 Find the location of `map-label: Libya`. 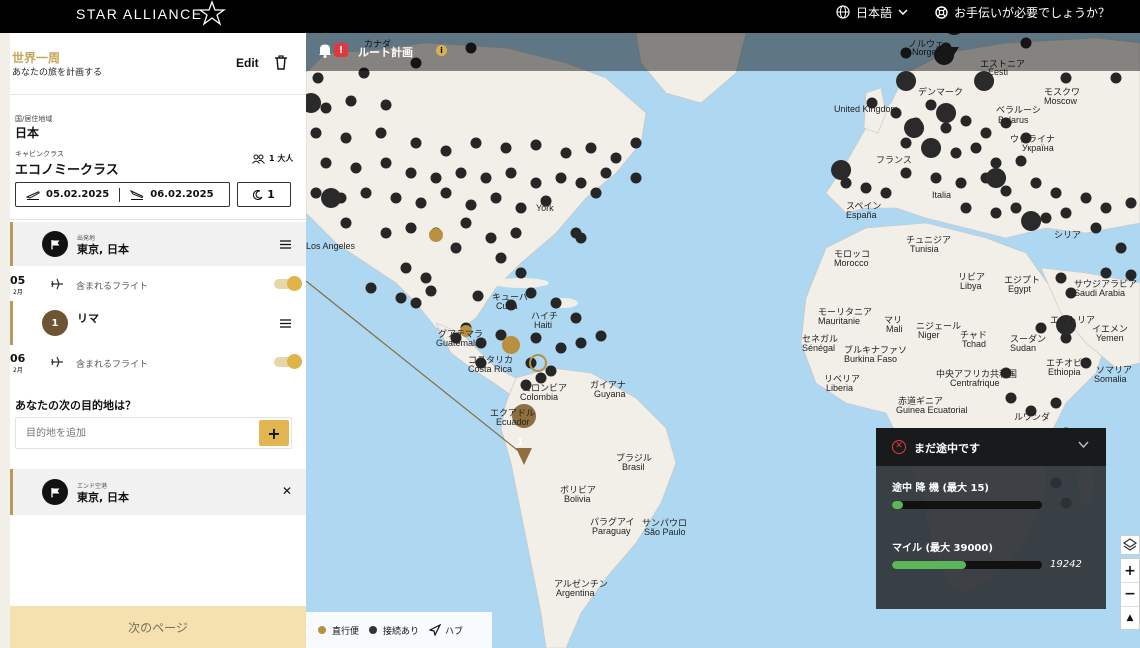

map-label: Libya is located at coordinates (971, 286).